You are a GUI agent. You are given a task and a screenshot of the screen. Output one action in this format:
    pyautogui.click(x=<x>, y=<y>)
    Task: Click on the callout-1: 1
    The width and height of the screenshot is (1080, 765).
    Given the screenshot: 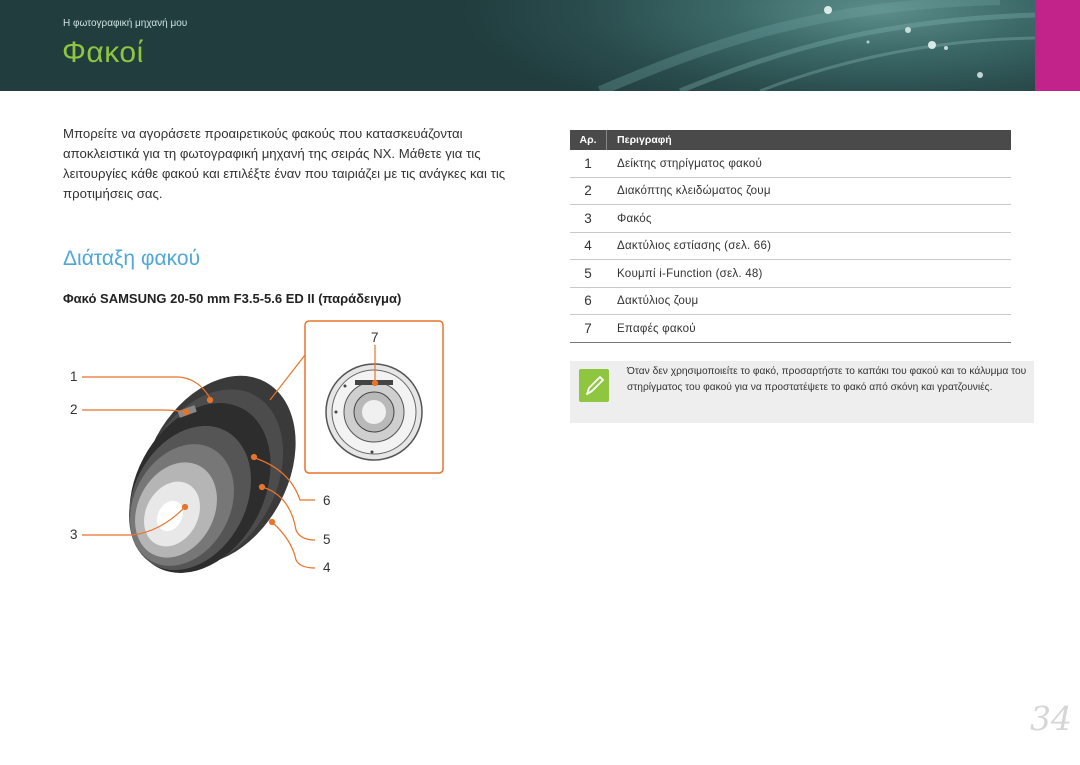 What is the action you would take?
    pyautogui.click(x=74, y=376)
    